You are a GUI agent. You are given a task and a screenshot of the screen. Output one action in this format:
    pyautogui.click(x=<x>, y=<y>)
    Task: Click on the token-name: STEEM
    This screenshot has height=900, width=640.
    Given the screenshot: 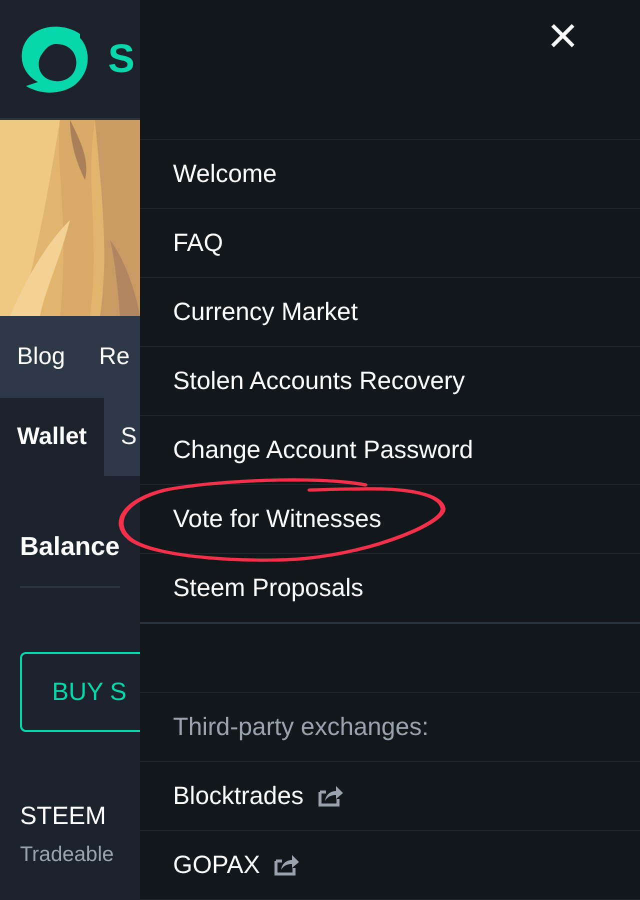 What is the action you would take?
    pyautogui.click(x=64, y=816)
    